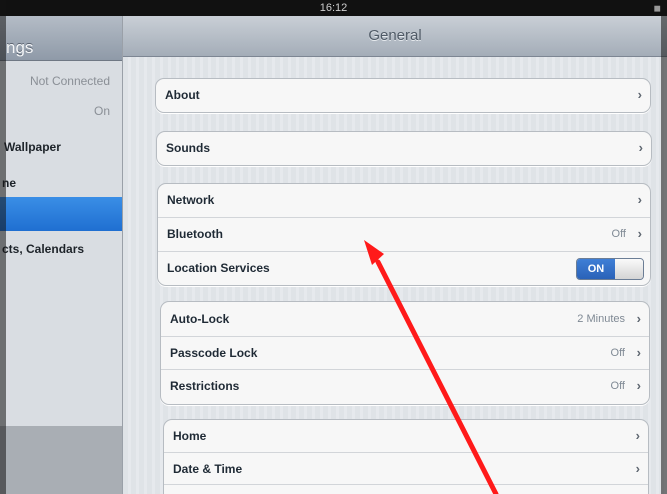 This screenshot has width=667, height=494. I want to click on status-bar: 16:12 ◼, so click(333, 8).